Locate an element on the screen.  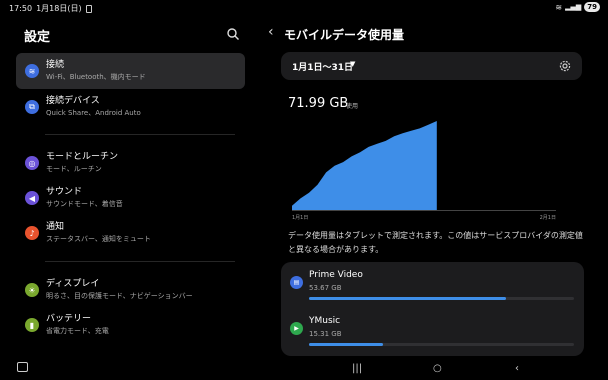
status-date: 1月18日(日) is located at coordinates (59, 8).